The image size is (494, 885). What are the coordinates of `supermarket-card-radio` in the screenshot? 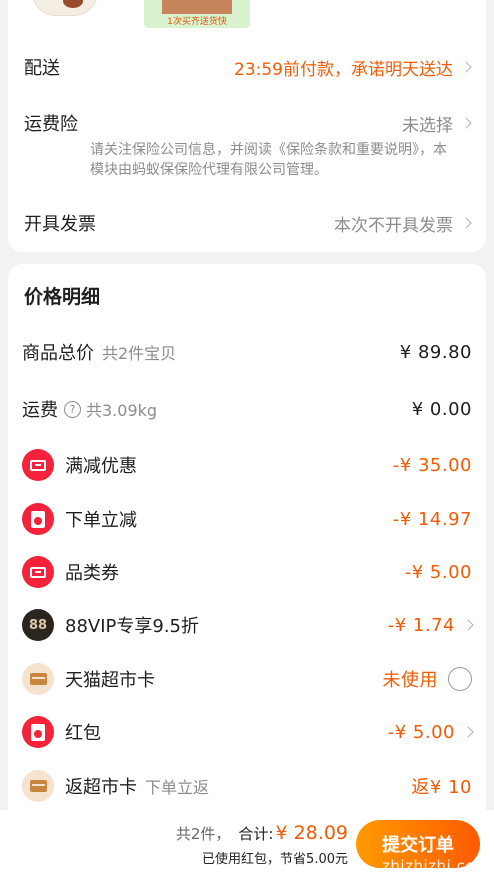 It's located at (460, 679).